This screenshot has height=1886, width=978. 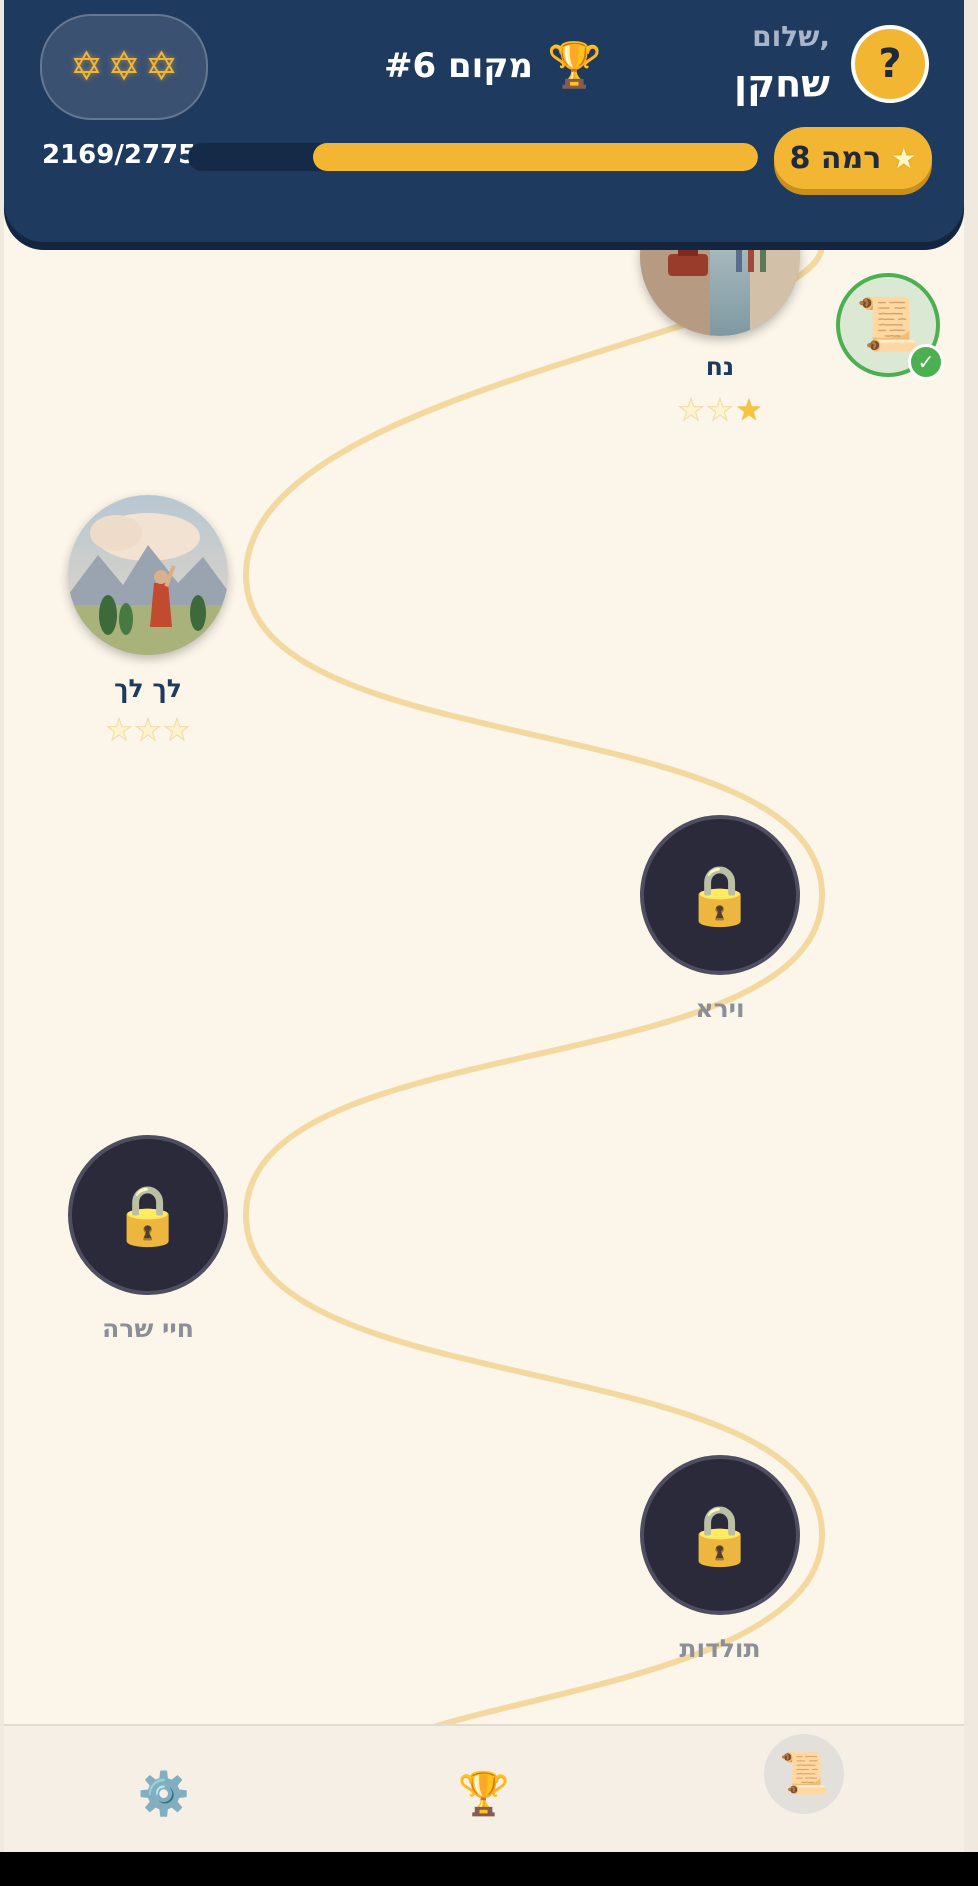 I want to click on xp-progress-bar, so click(x=473, y=157).